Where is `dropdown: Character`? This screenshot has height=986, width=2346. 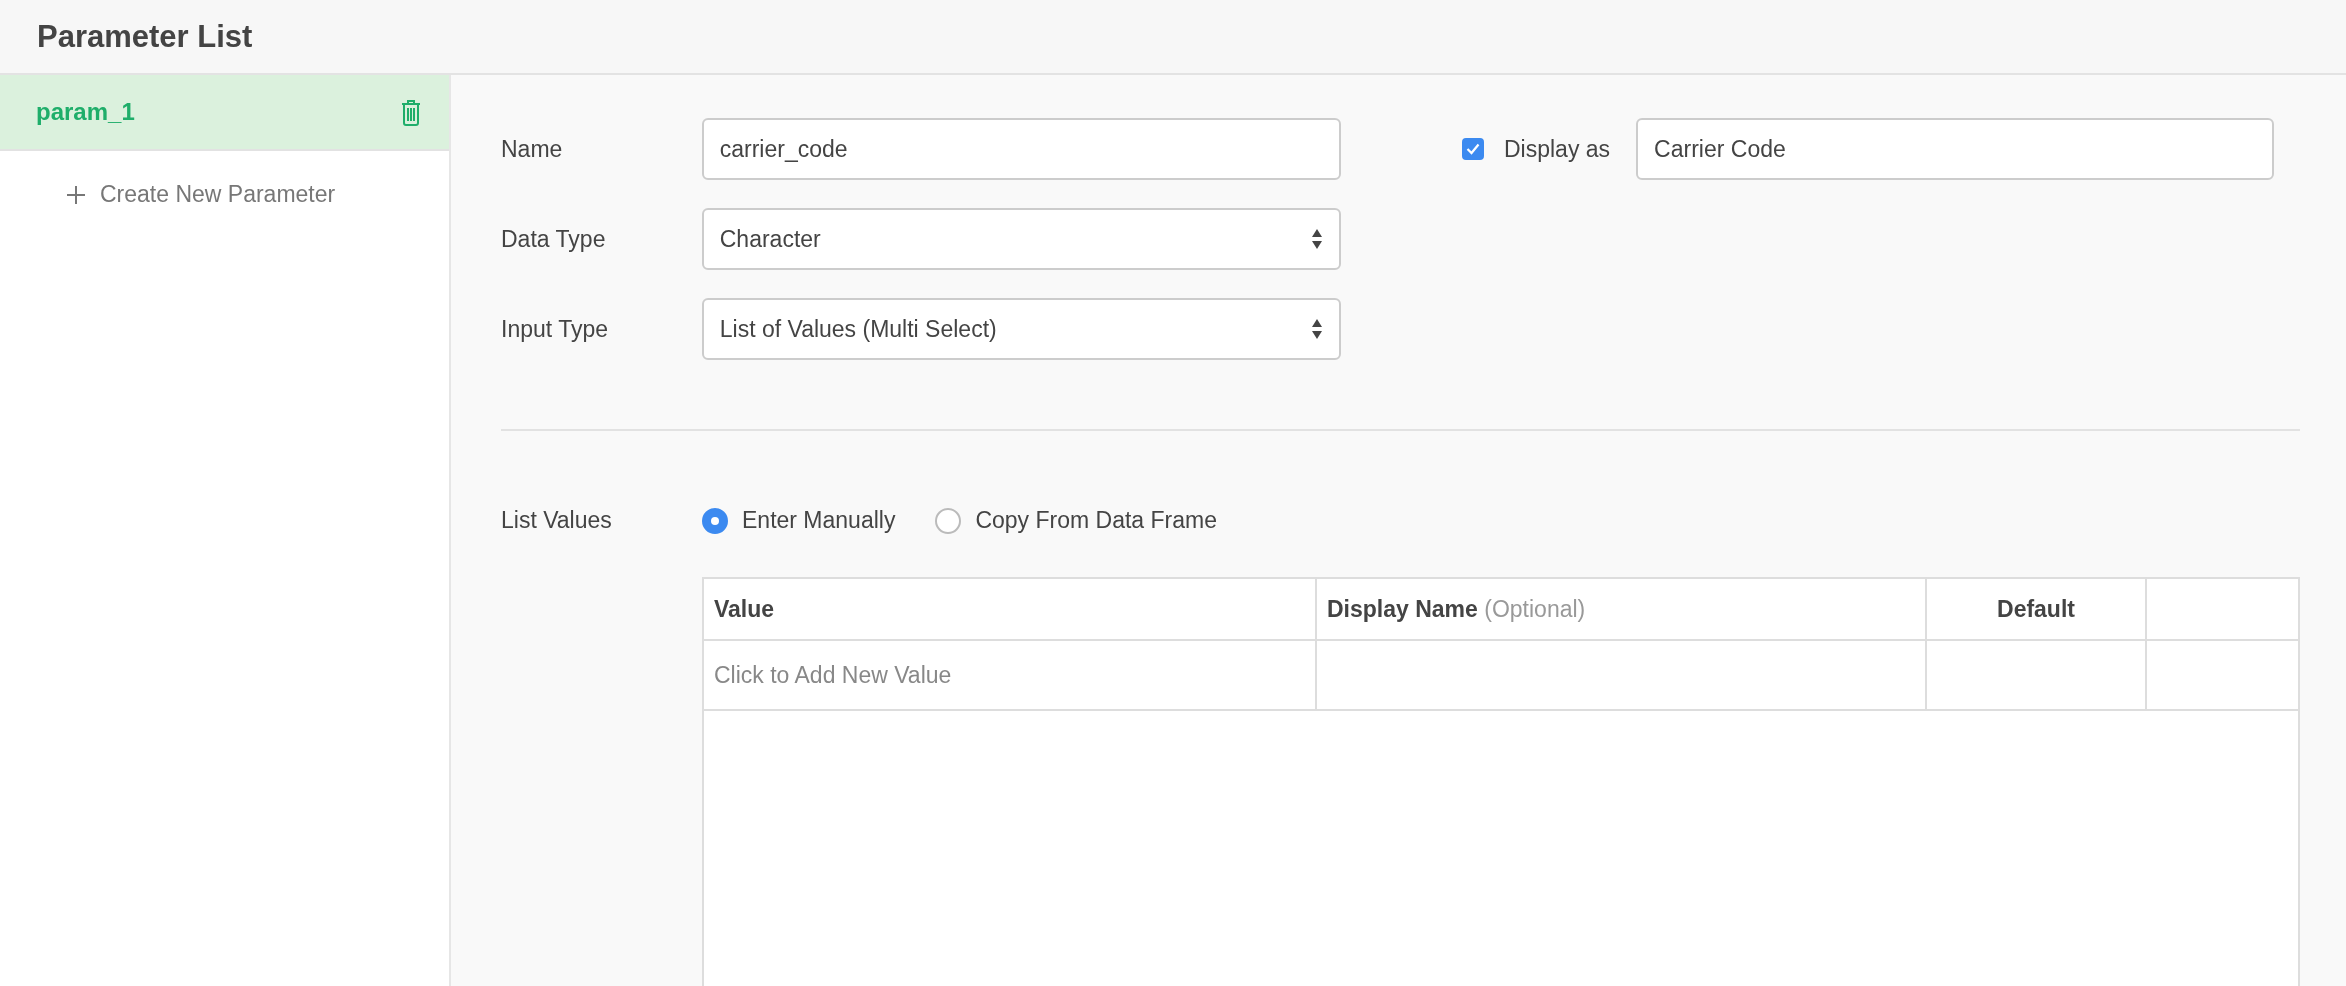 dropdown: Character is located at coordinates (1021, 239).